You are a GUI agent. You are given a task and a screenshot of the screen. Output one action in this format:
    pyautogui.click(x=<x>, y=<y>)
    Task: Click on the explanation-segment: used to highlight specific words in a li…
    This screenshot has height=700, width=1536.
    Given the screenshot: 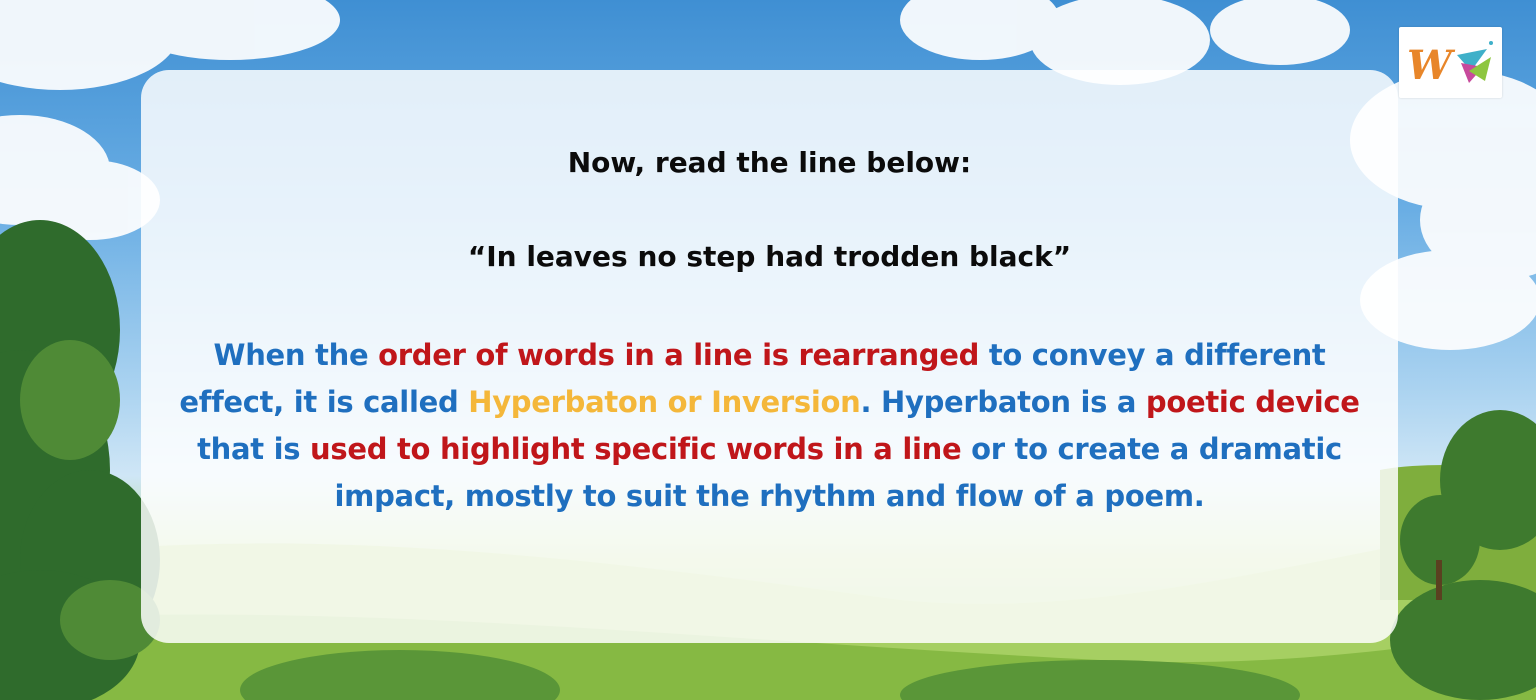 What is the action you would take?
    pyautogui.click(x=636, y=449)
    